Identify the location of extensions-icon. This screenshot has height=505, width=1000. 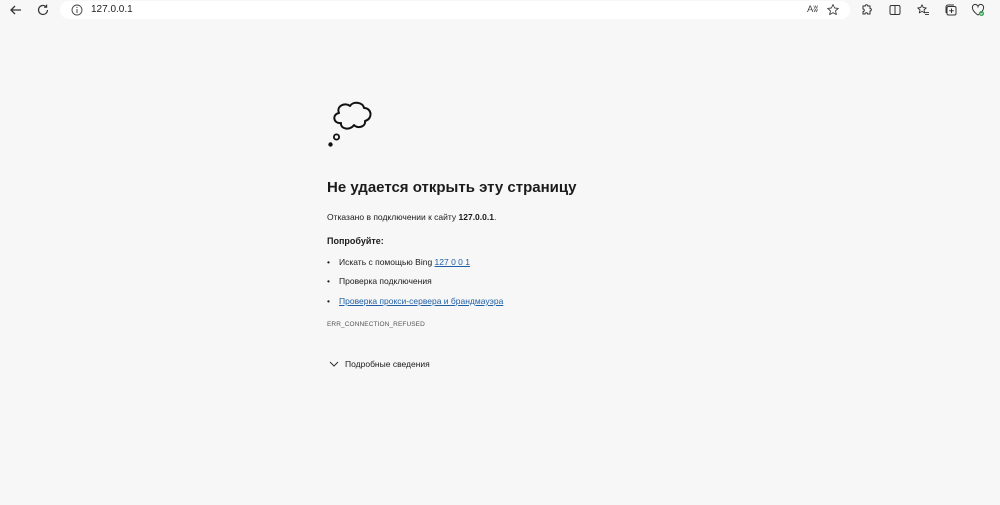
(867, 9).